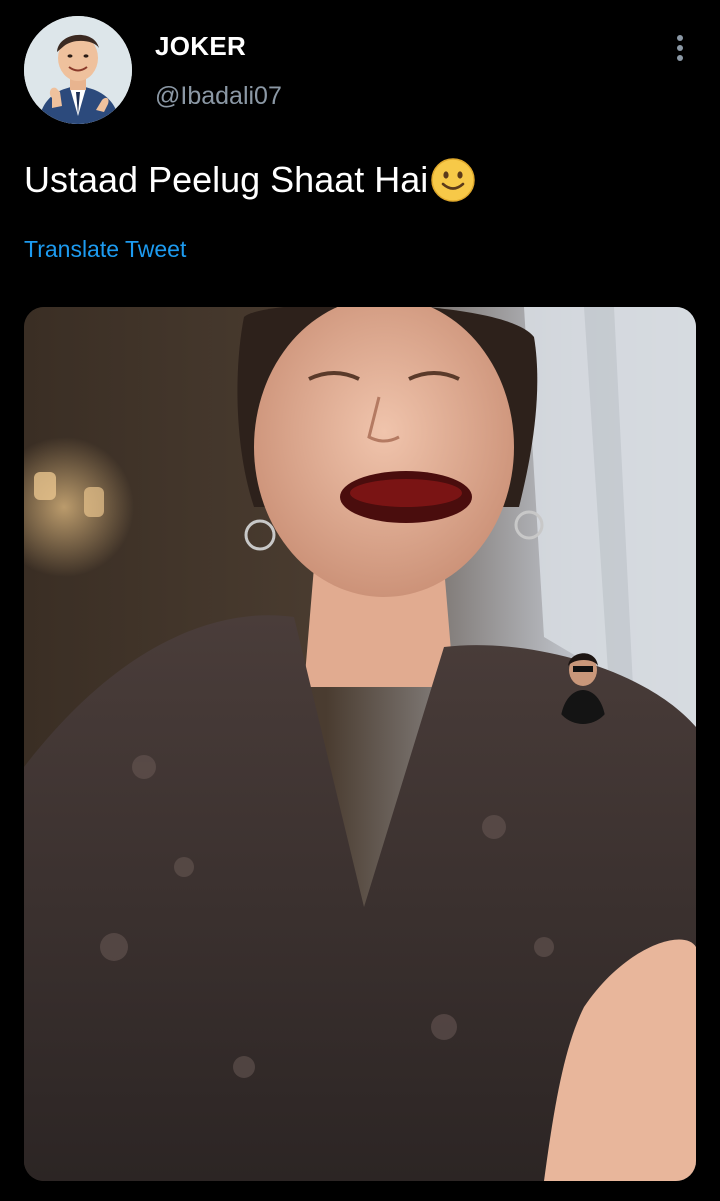 The width and height of the screenshot is (720, 1201). I want to click on person-sticker-avatar, so click(583, 684).